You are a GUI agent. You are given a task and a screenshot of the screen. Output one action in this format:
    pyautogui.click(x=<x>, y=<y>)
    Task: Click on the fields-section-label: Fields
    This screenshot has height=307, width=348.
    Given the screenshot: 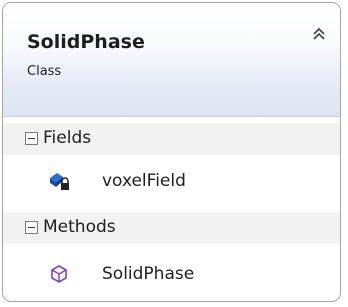 What is the action you would take?
    pyautogui.click(x=67, y=138)
    